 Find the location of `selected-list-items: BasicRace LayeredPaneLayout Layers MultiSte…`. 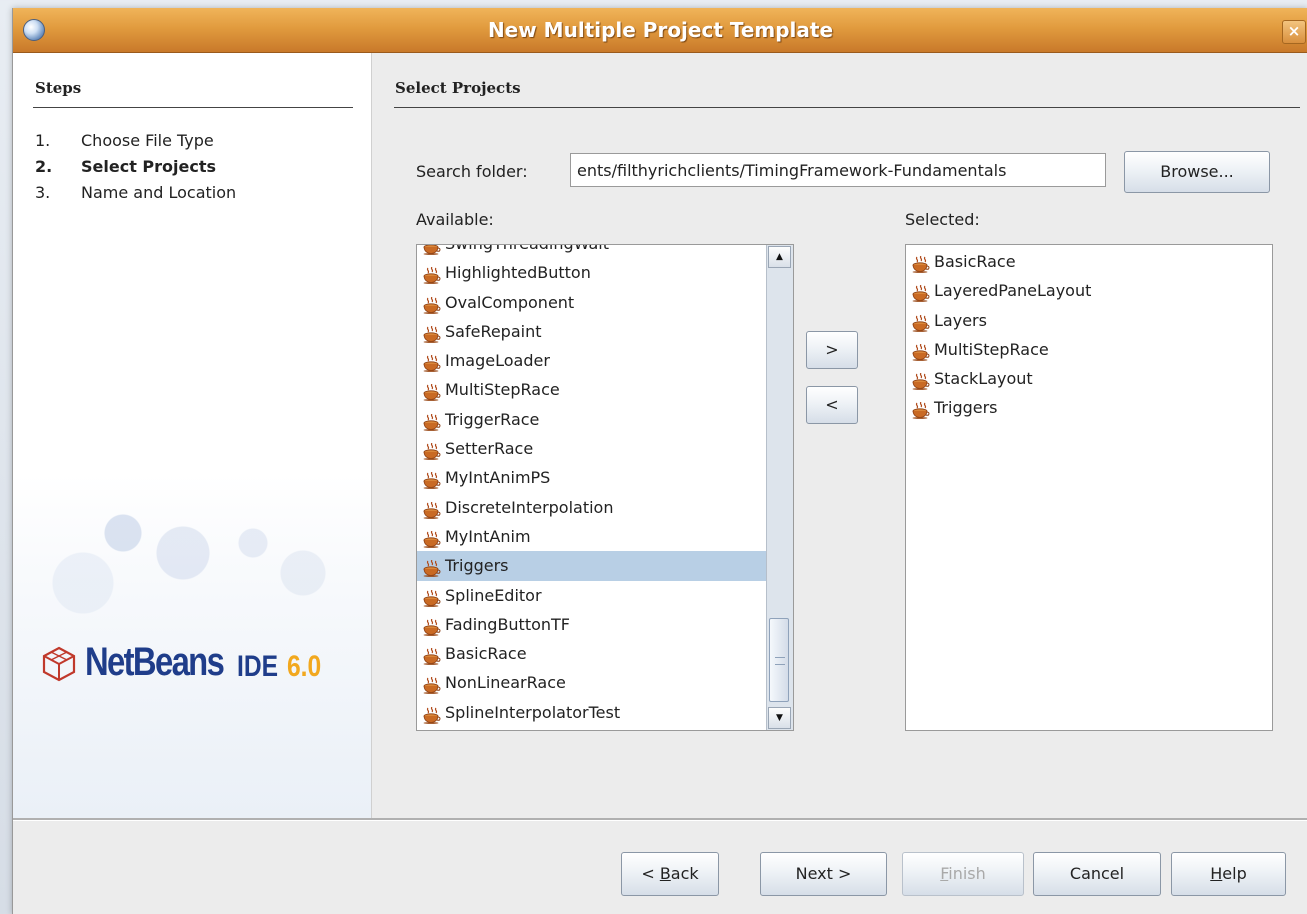

selected-list-items: BasicRace LayeredPaneLayout Layers MultiSte… is located at coordinates (1081, 335).